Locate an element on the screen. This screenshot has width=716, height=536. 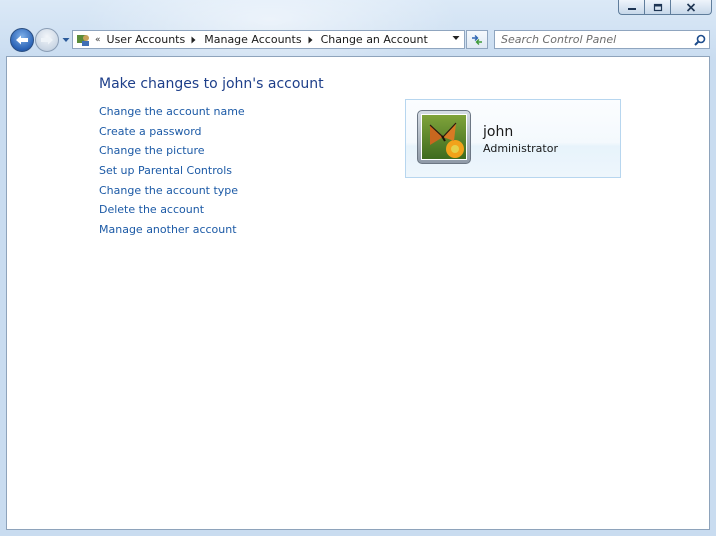
chevron-down-icon is located at coordinates (66, 40).